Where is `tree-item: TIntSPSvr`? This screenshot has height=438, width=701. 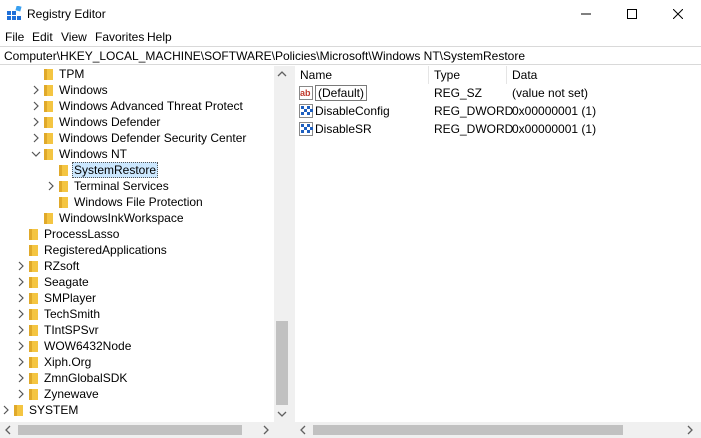
tree-item: TIntSPSvr is located at coordinates (137, 330).